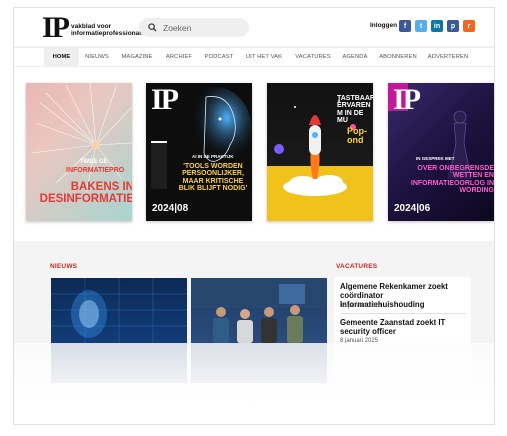 This screenshot has height=436, width=507. What do you see at coordinates (152, 27) in the screenshot?
I see `search-icon` at bounding box center [152, 27].